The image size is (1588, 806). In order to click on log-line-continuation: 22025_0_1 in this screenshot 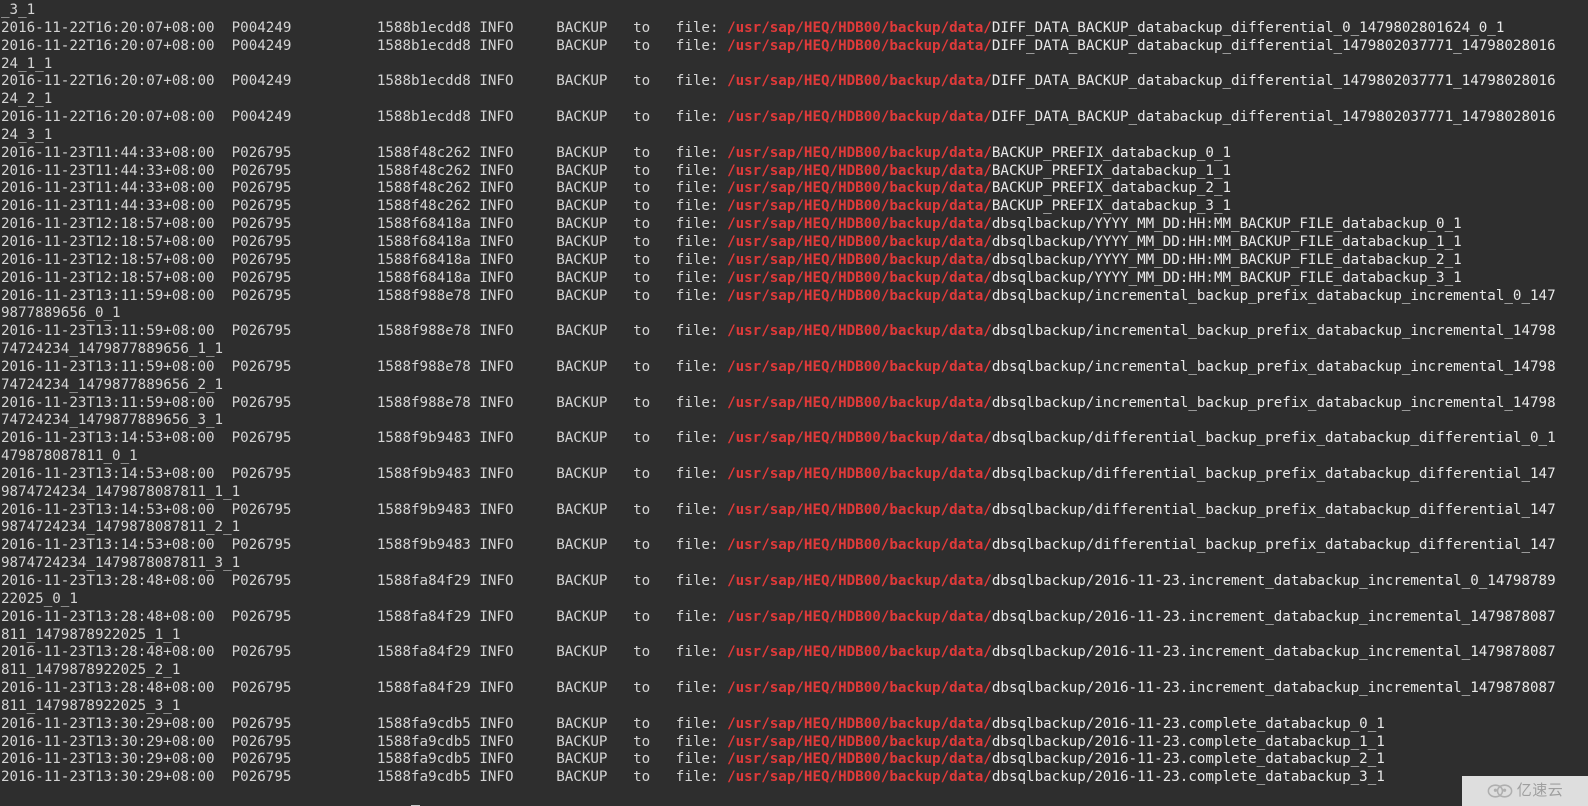, I will do `click(794, 600)`.